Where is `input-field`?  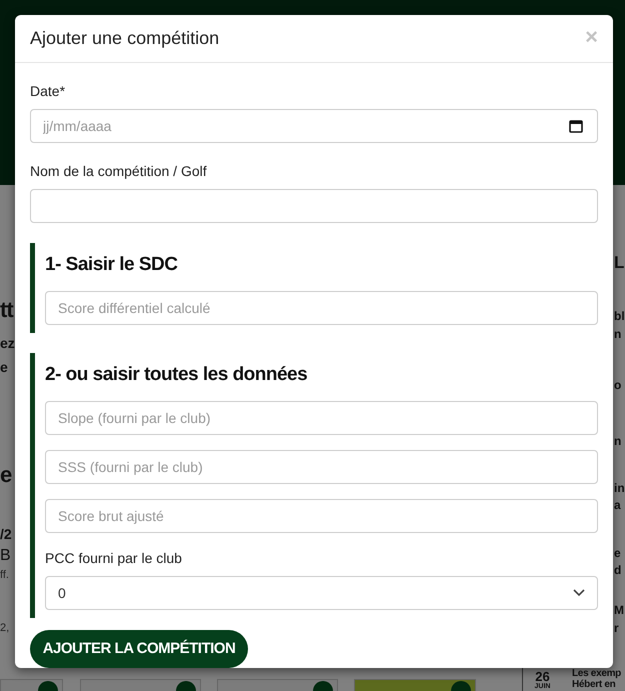
input-field is located at coordinates (314, 206).